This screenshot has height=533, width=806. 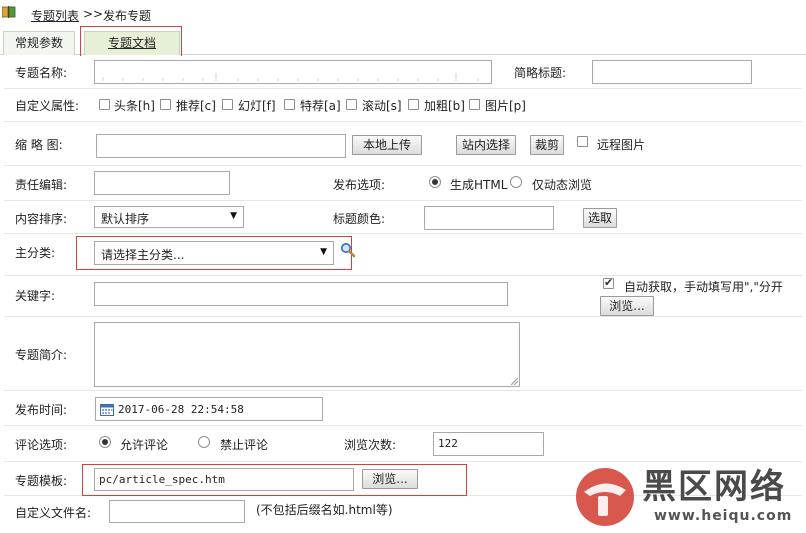 What do you see at coordinates (257, 106) in the screenshot?
I see `flag-label-f: 幻灯[f]` at bounding box center [257, 106].